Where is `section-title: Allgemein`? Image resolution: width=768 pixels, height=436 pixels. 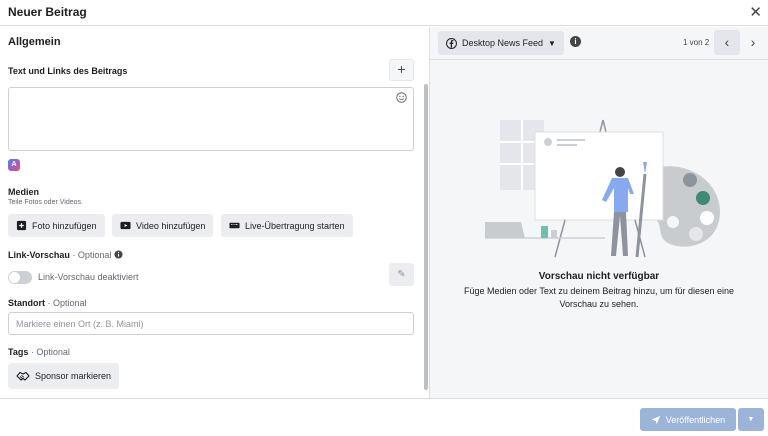
section-title: Allgemein is located at coordinates (34, 42).